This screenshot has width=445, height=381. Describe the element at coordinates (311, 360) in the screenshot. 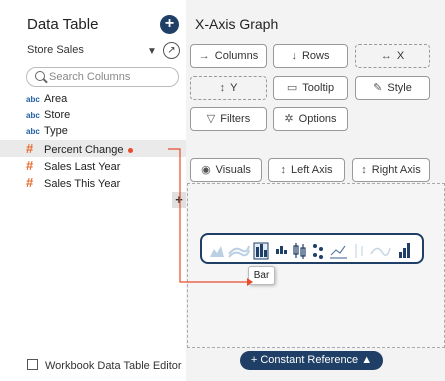

I see `constant-reference-button: + Constant Reference ▲` at that location.